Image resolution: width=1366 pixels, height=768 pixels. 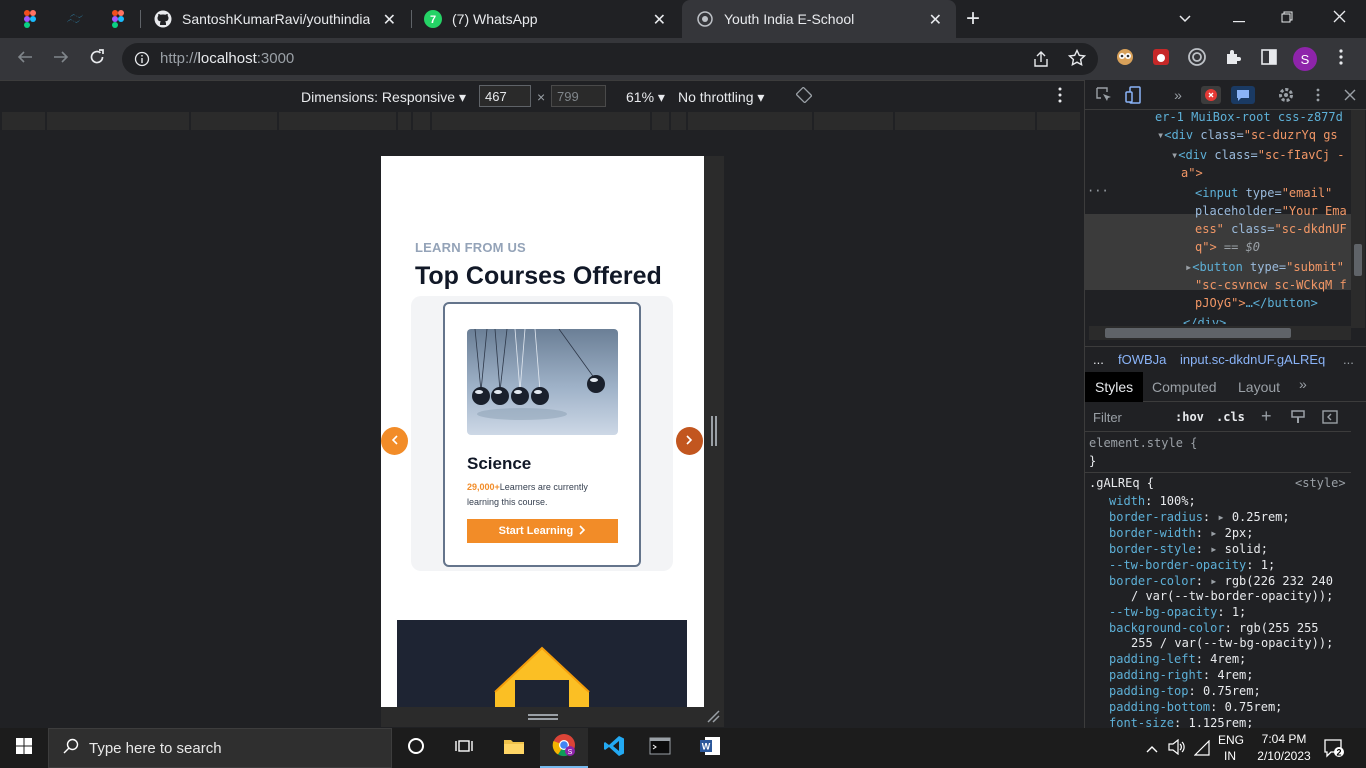 What do you see at coordinates (1350, 95) in the screenshot?
I see `close-devtools-icon` at bounding box center [1350, 95].